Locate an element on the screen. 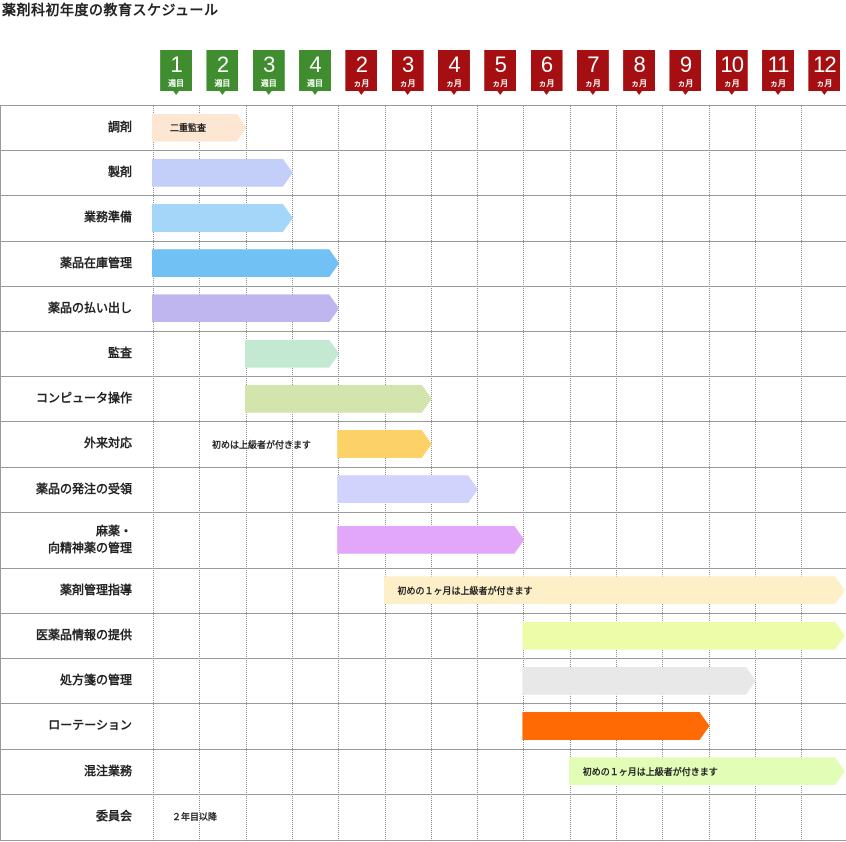 This screenshot has height=842, width=846. column-header-12: 9 ヵ月 is located at coordinates (685, 72).